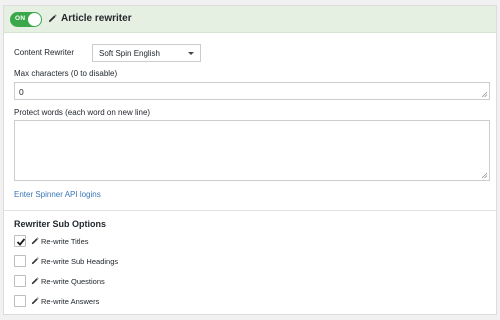 The width and height of the screenshot is (500, 320). I want to click on section-divider, so click(250, 210).